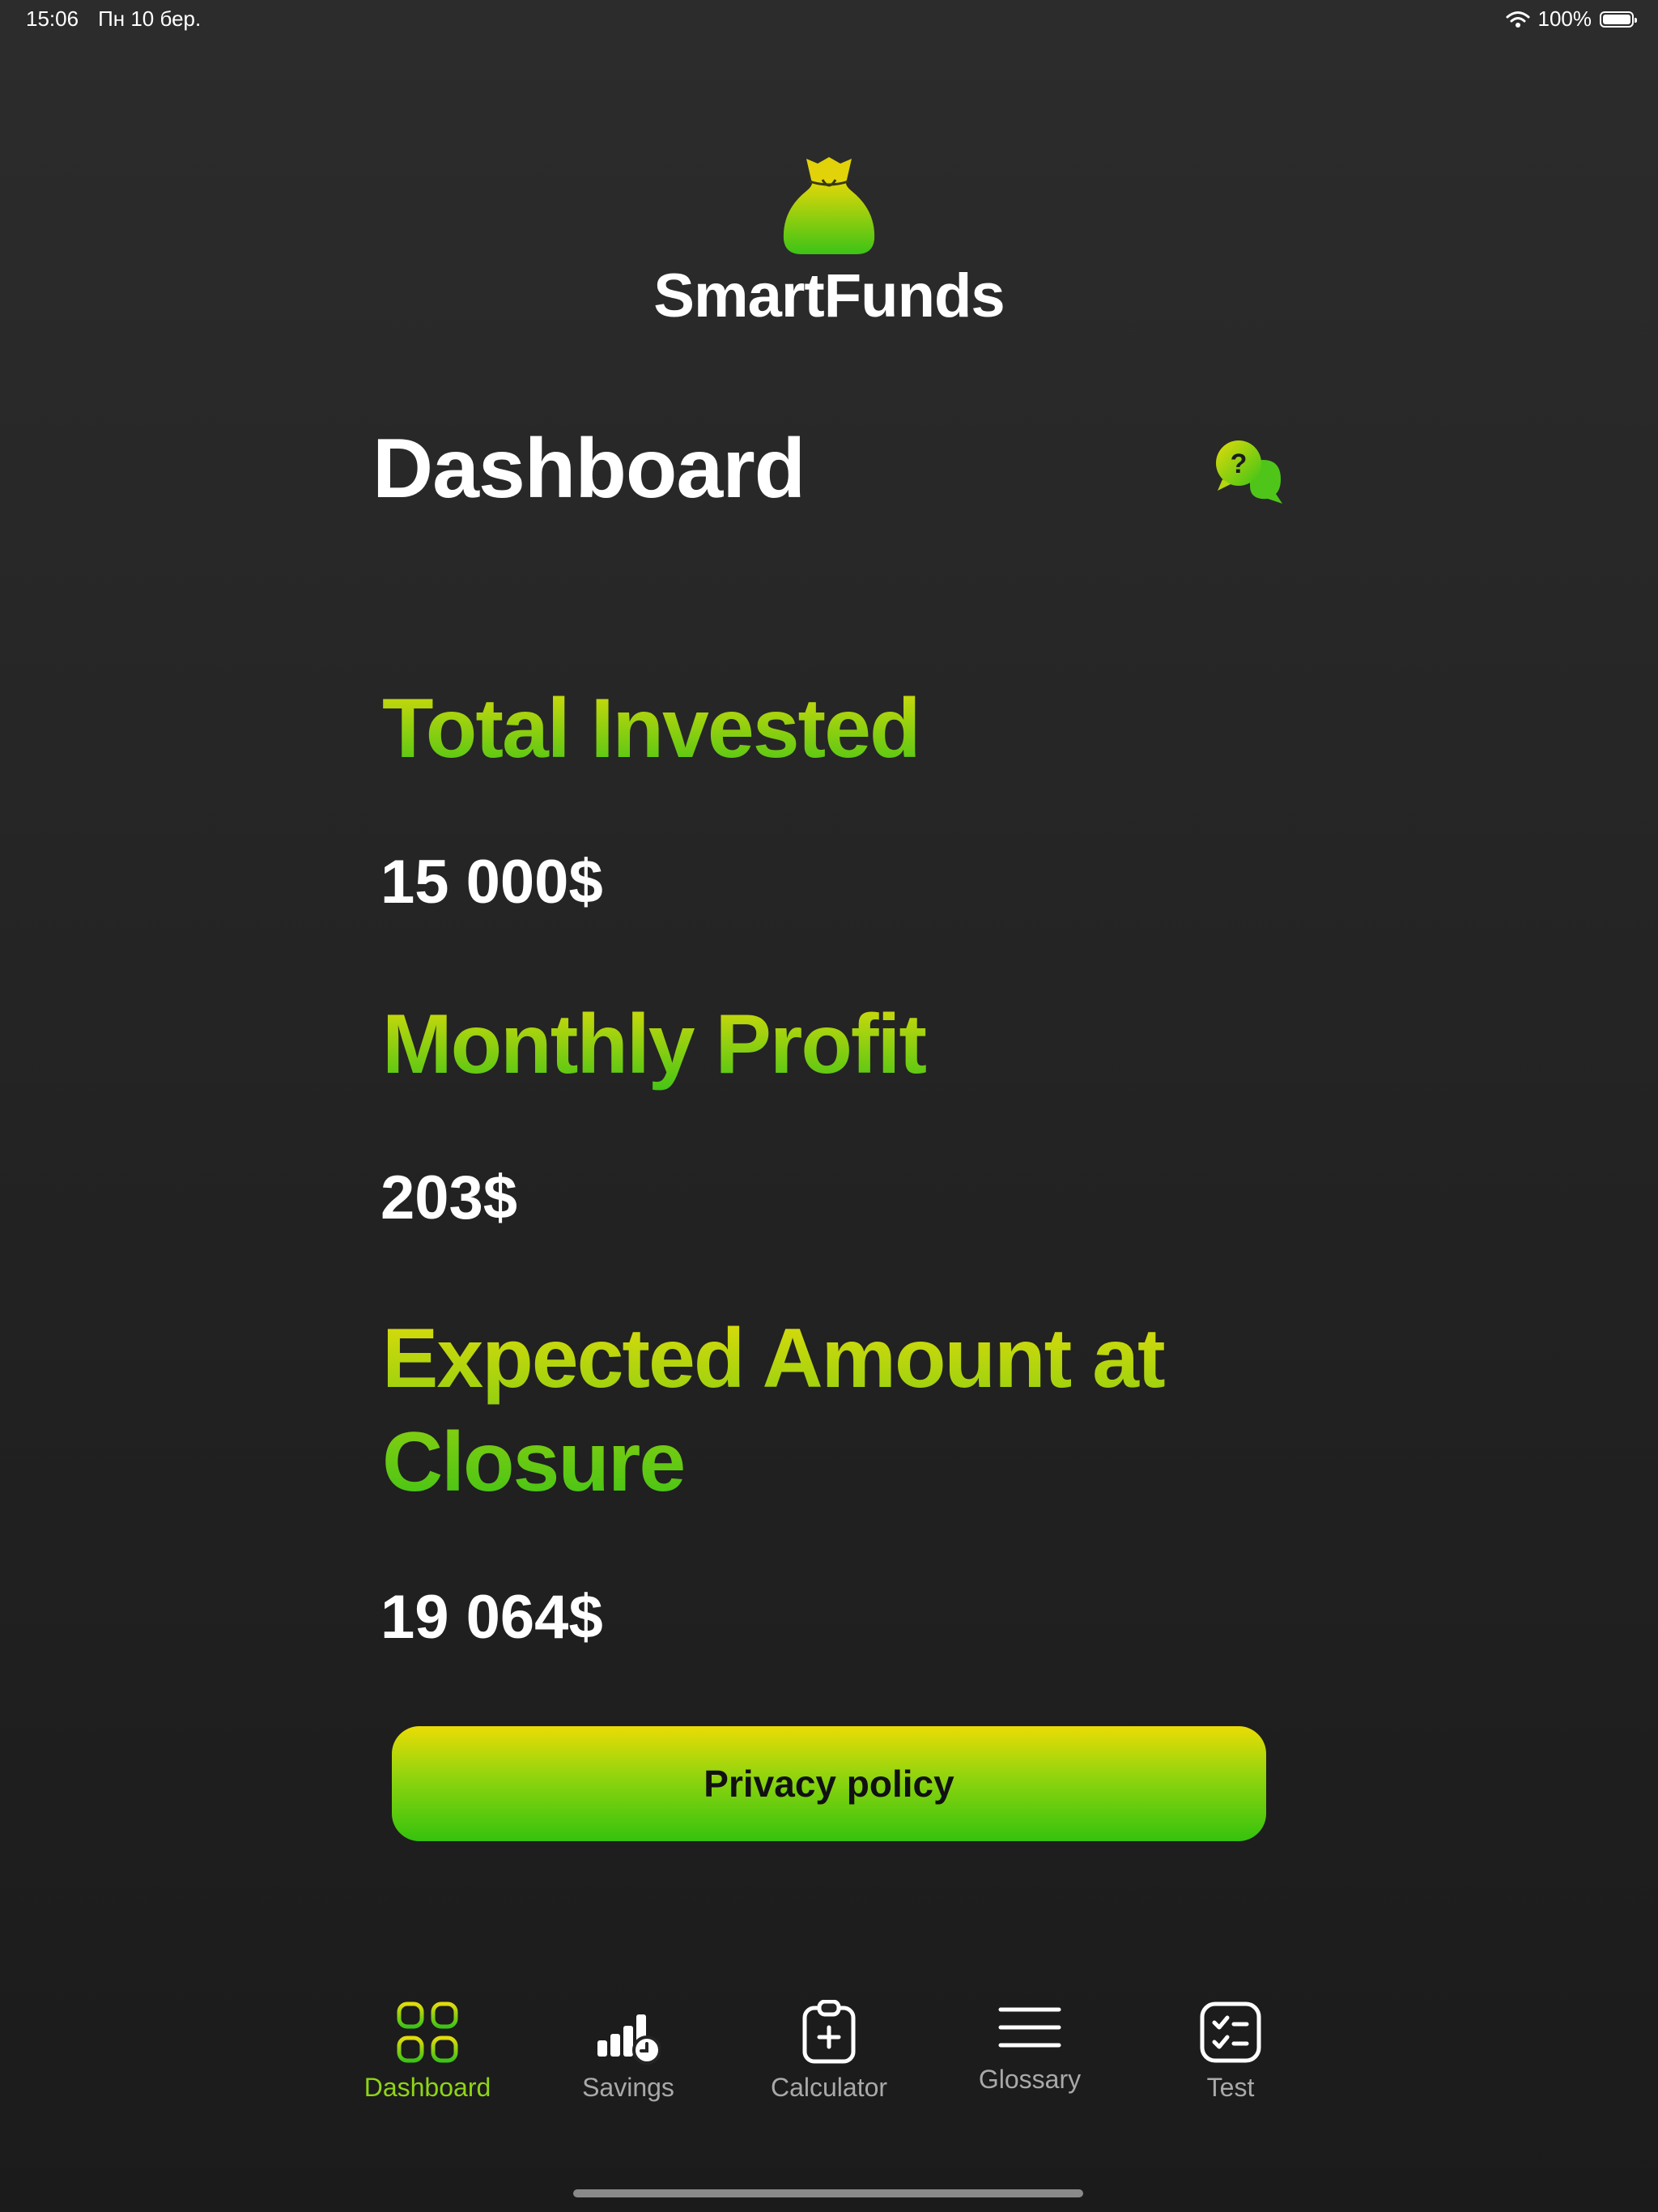 The height and width of the screenshot is (2212, 1658). I want to click on tab-glossary: Glossary, so click(1030, 2048).